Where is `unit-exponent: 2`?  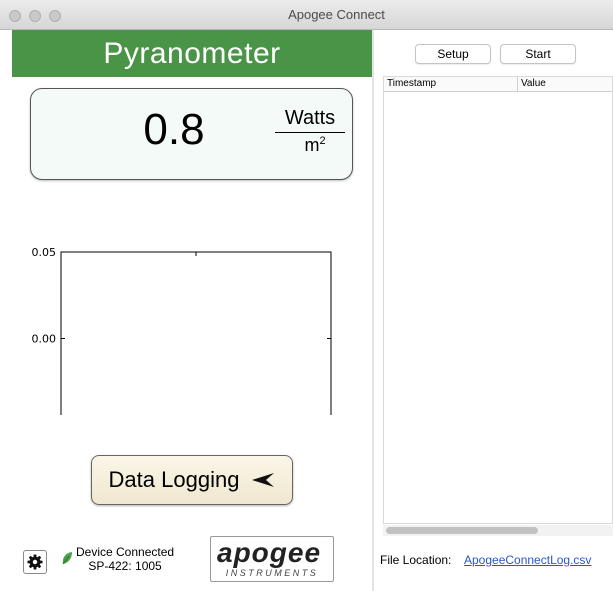
unit-exponent: 2 is located at coordinates (322, 141).